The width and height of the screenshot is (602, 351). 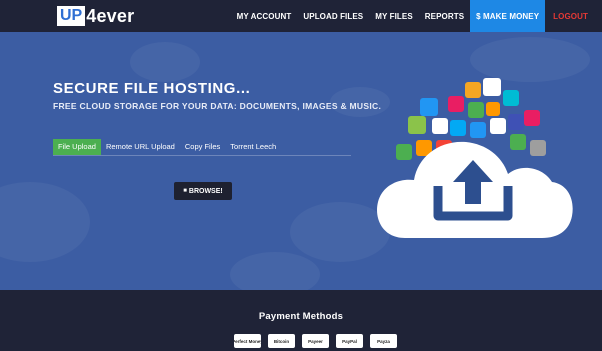 I want to click on payza-logo: Payza, so click(x=383, y=341).